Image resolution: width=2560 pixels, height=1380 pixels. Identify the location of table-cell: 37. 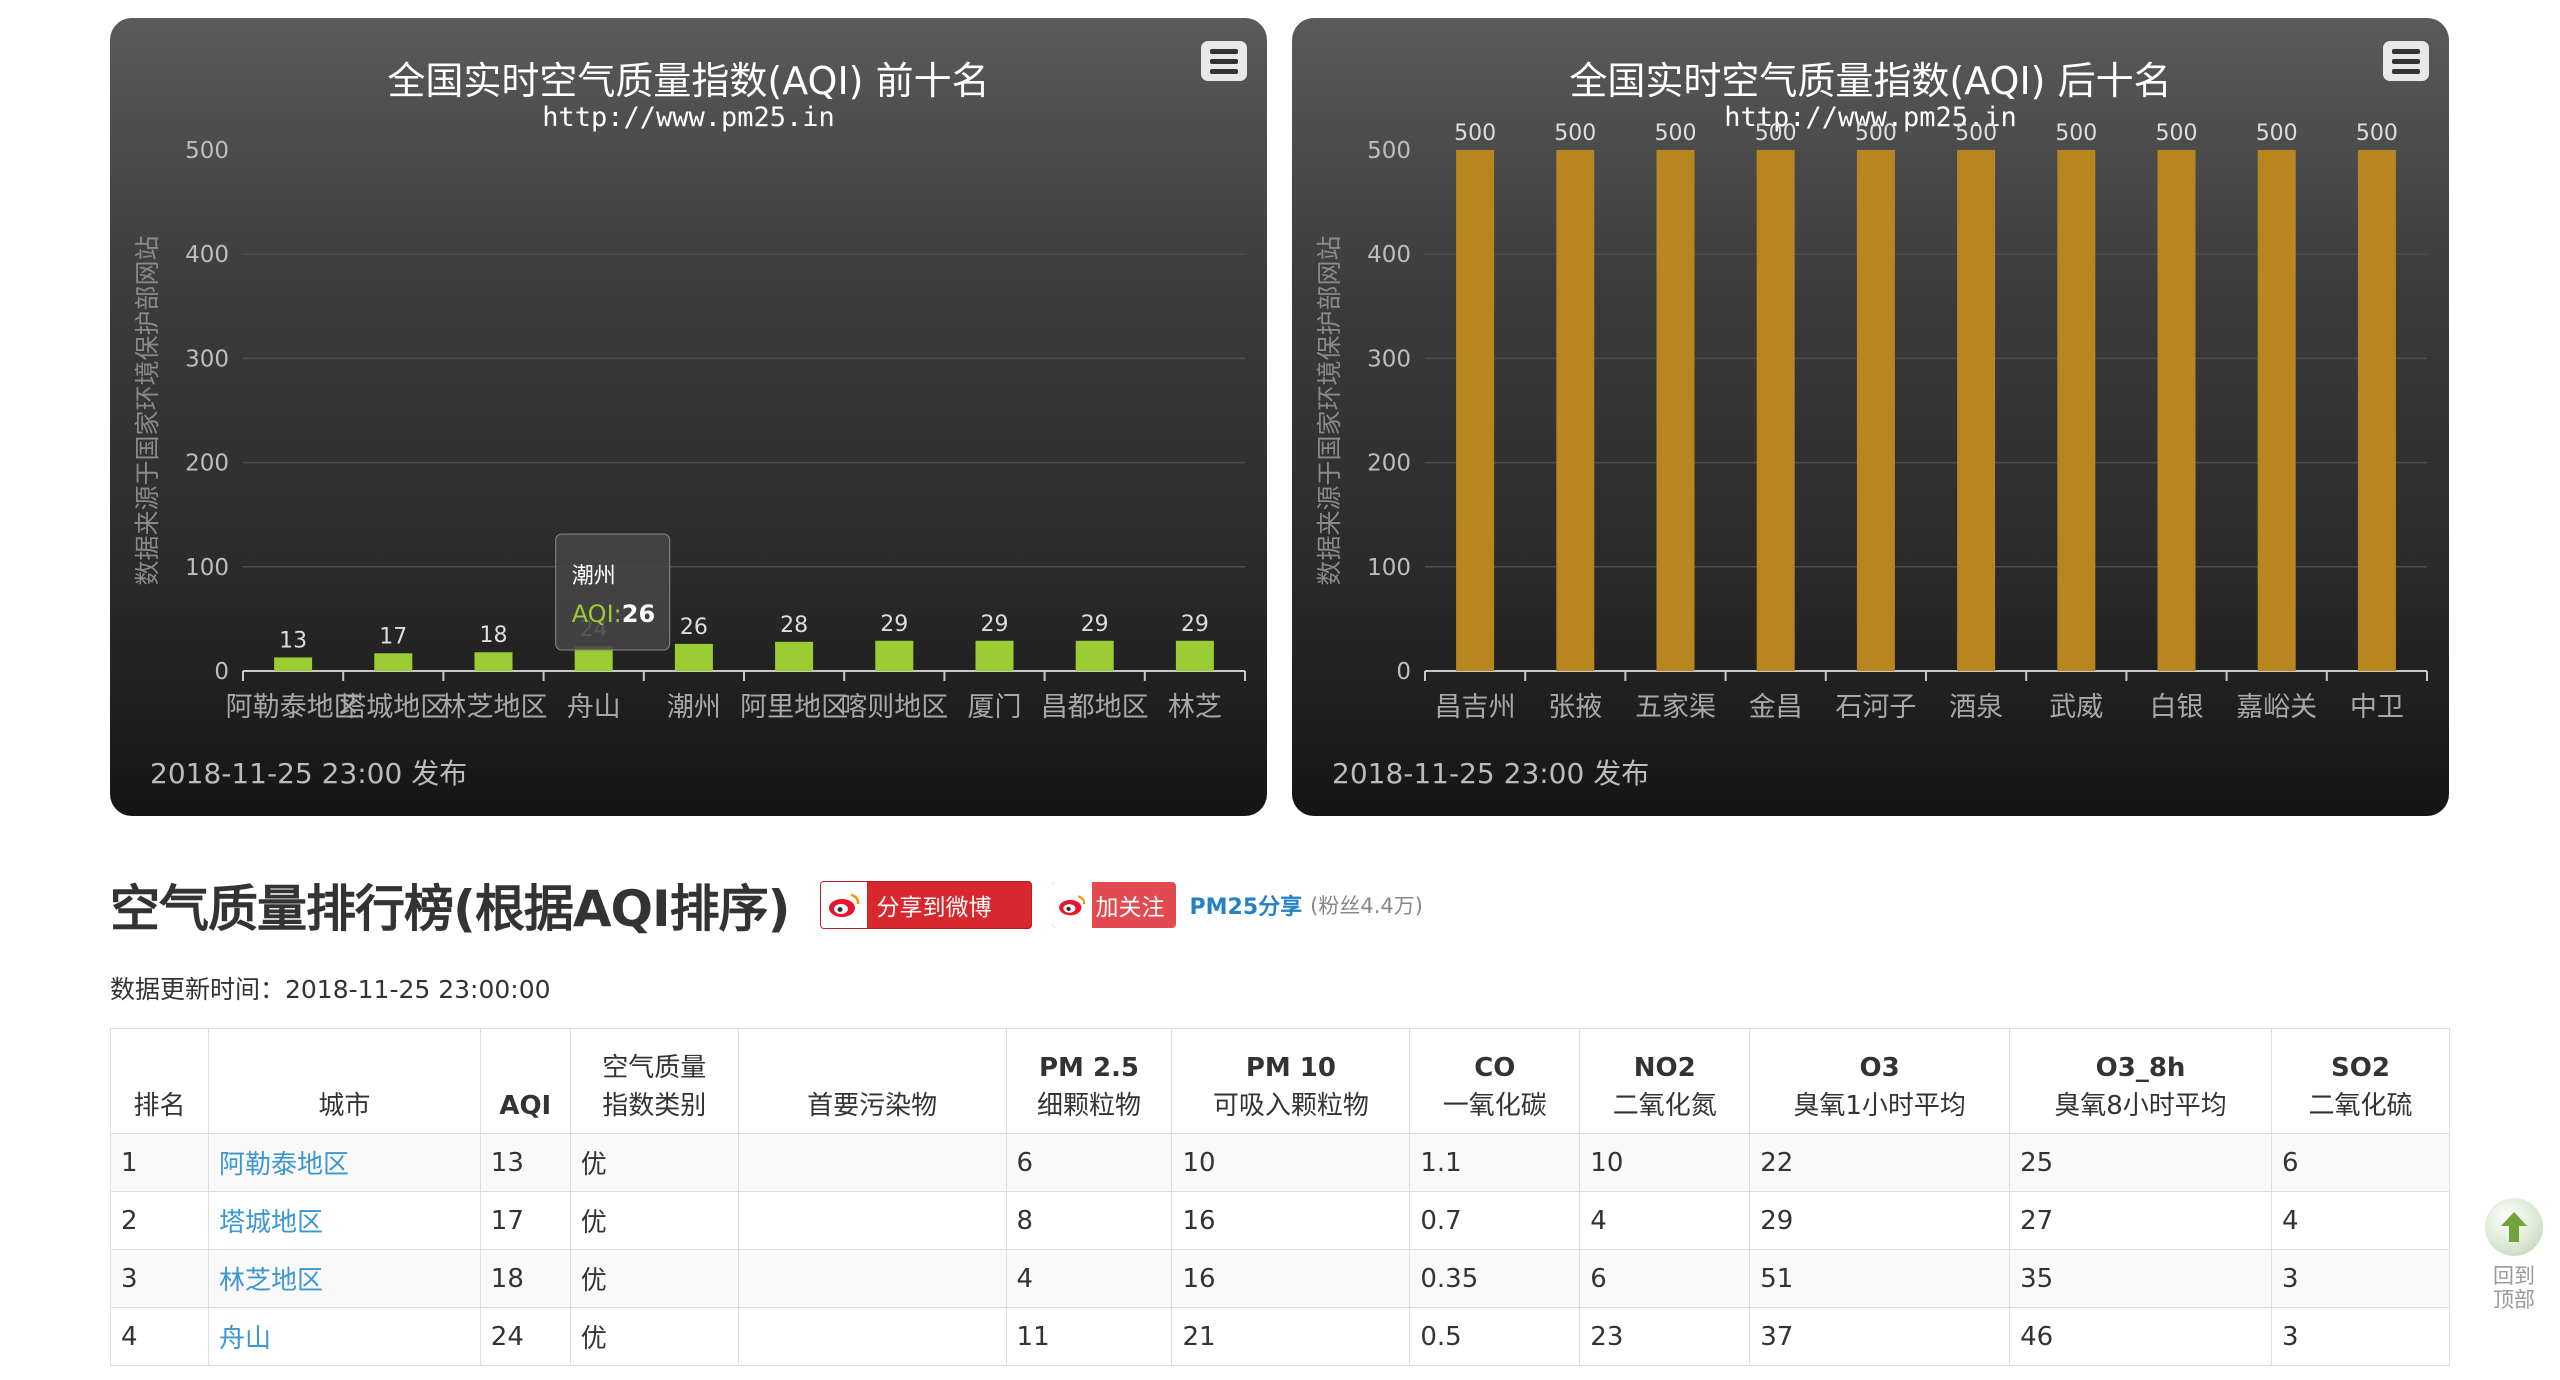
(1880, 1336).